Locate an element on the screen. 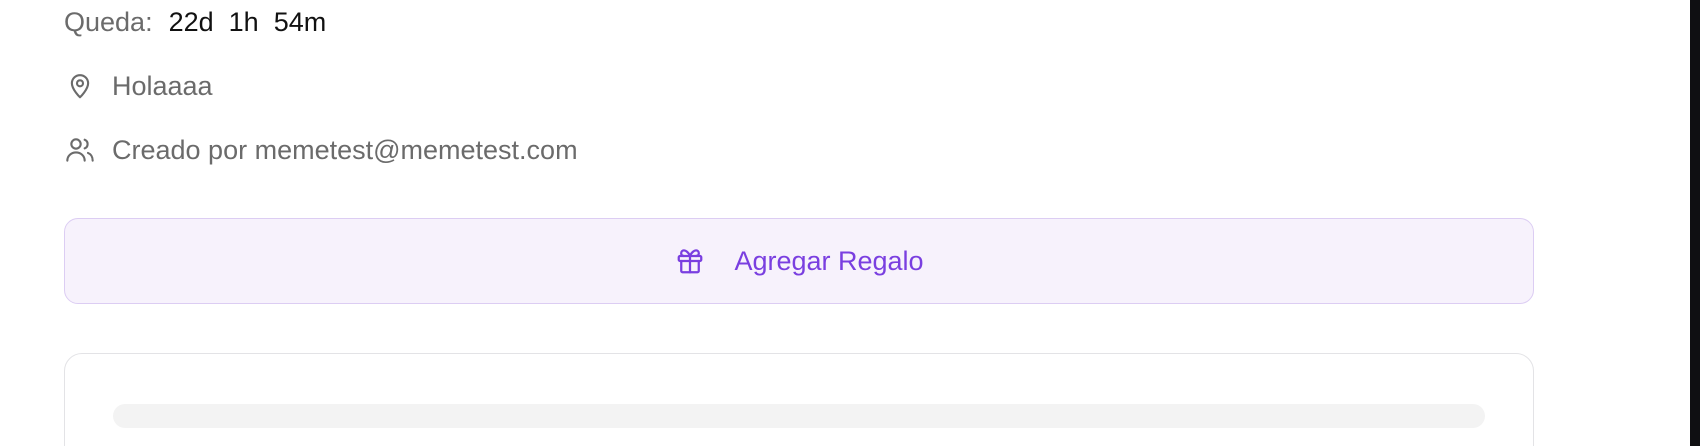 This screenshot has width=1700, height=446. creator-row: Creado por memetest@memetest.com is located at coordinates (321, 150).